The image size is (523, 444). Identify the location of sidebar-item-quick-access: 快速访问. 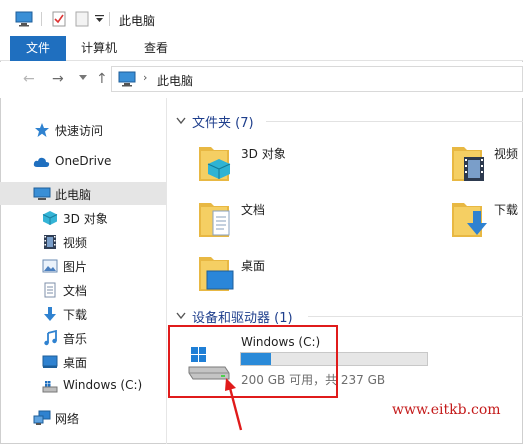
(83, 129).